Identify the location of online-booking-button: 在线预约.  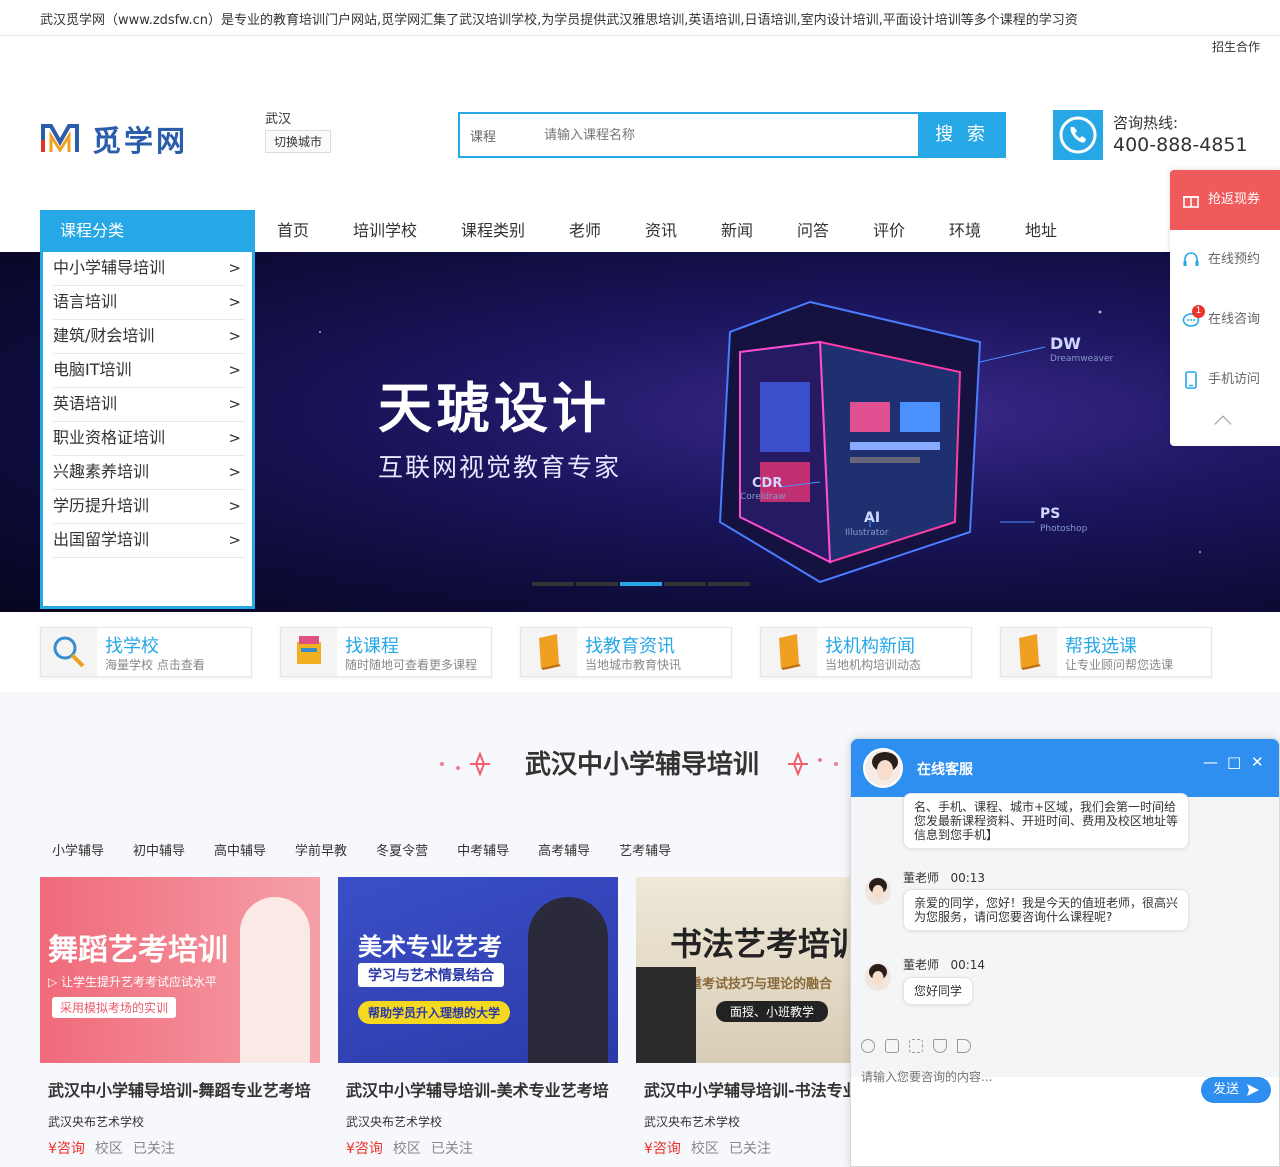
(1225, 260).